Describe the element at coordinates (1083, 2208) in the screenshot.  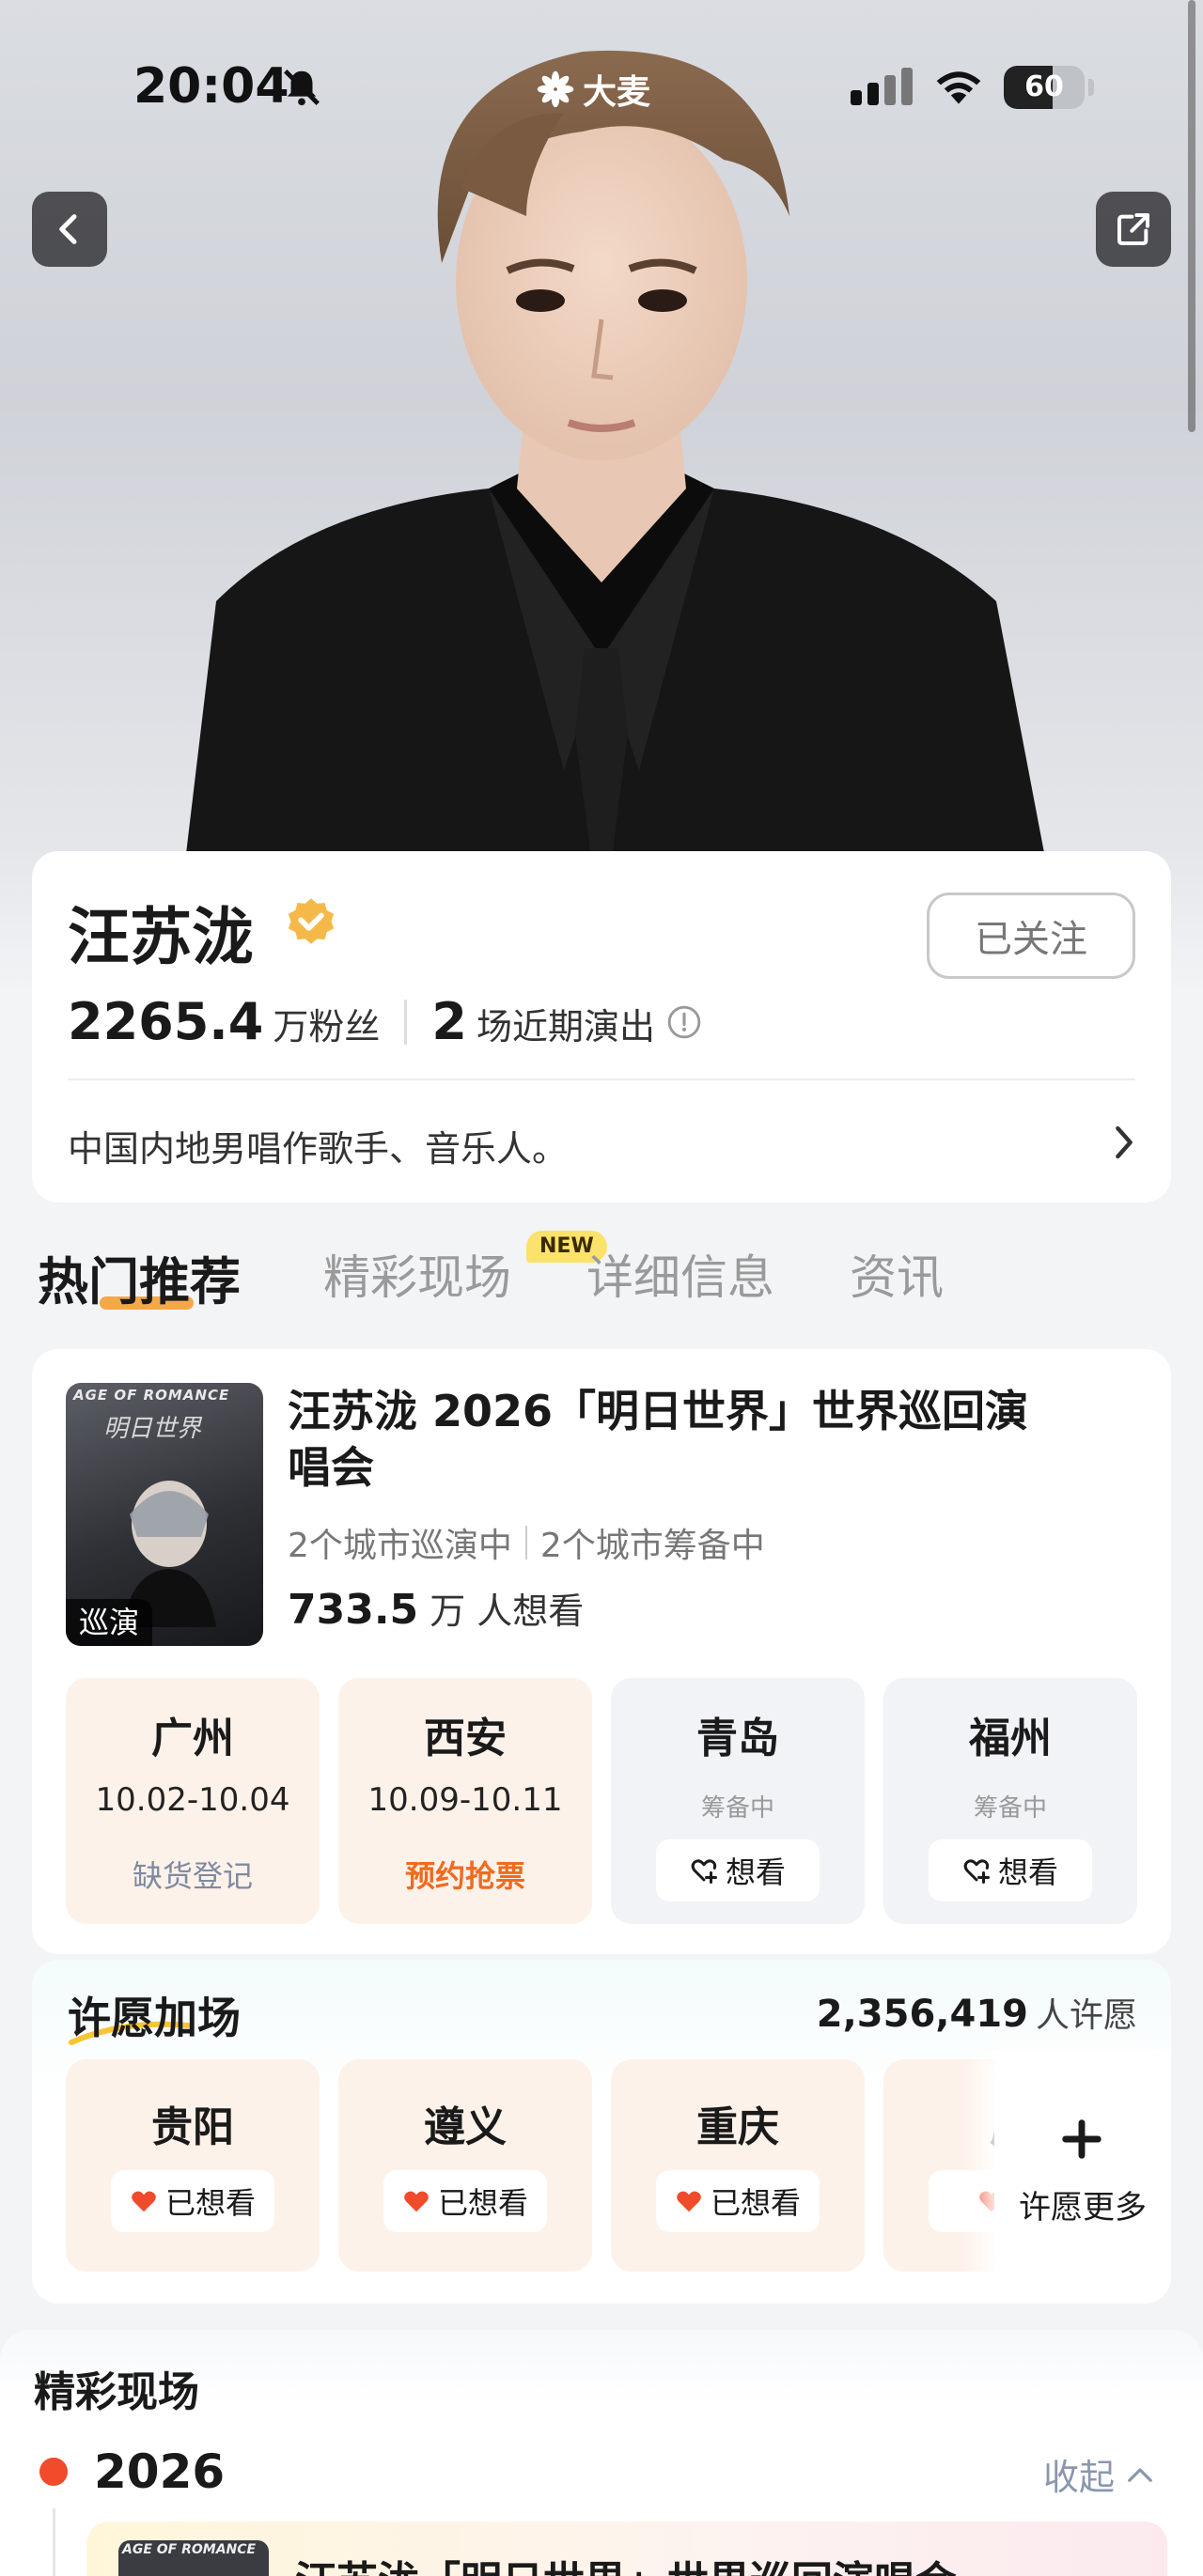
I see `wish-more-label: 许愿更多` at that location.